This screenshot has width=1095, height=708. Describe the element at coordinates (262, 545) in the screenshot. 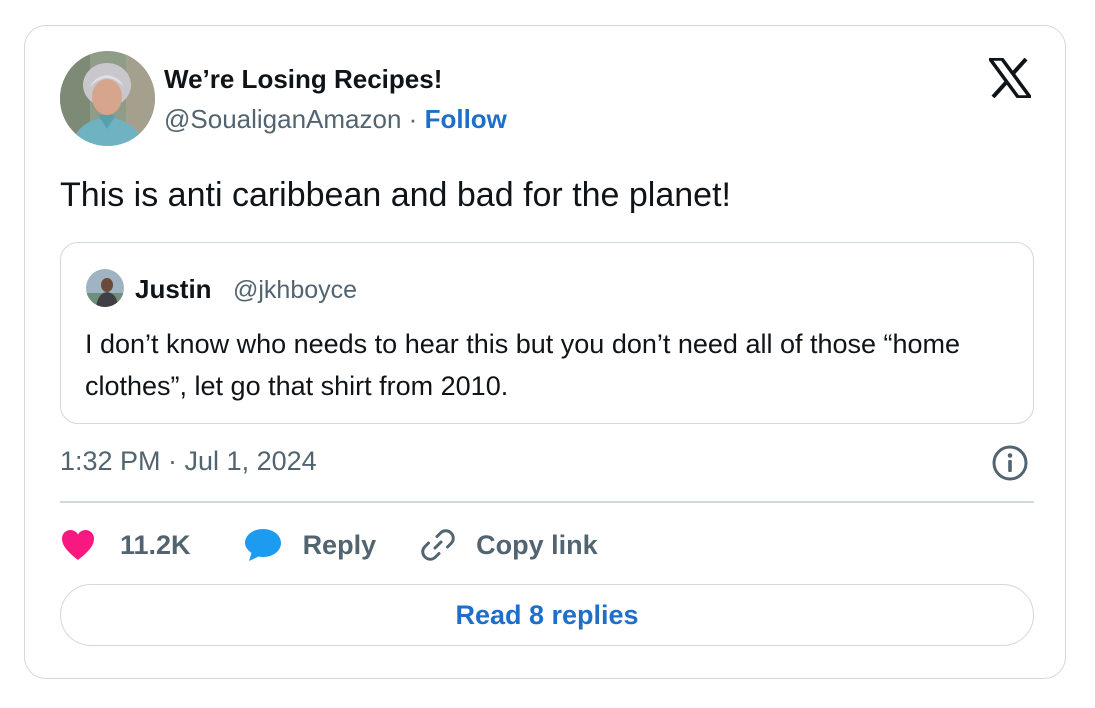

I see `speech-bubble-icon` at that location.